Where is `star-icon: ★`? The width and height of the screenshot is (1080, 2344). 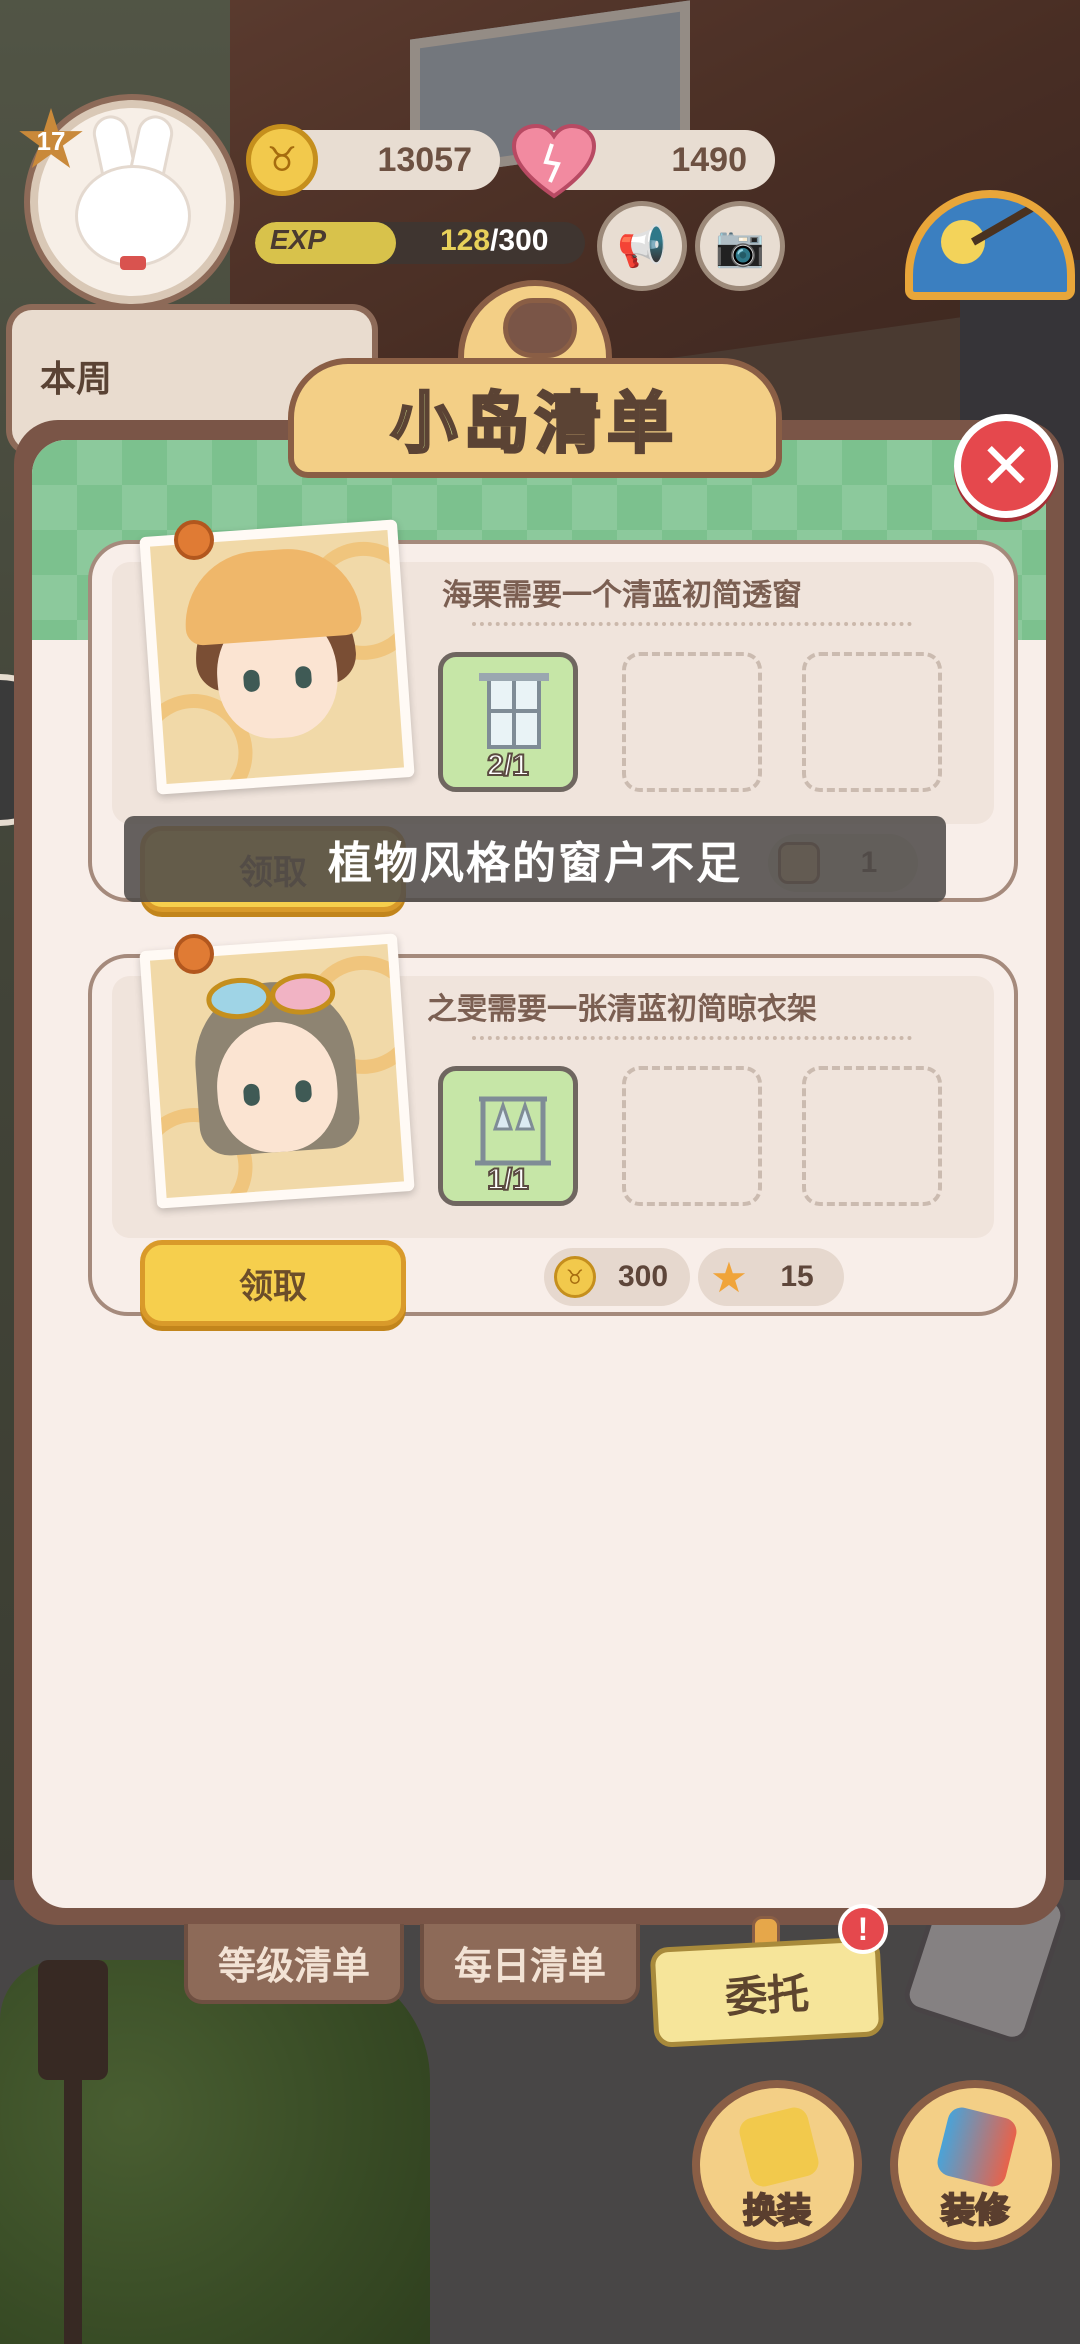
star-icon: ★ is located at coordinates (729, 1277).